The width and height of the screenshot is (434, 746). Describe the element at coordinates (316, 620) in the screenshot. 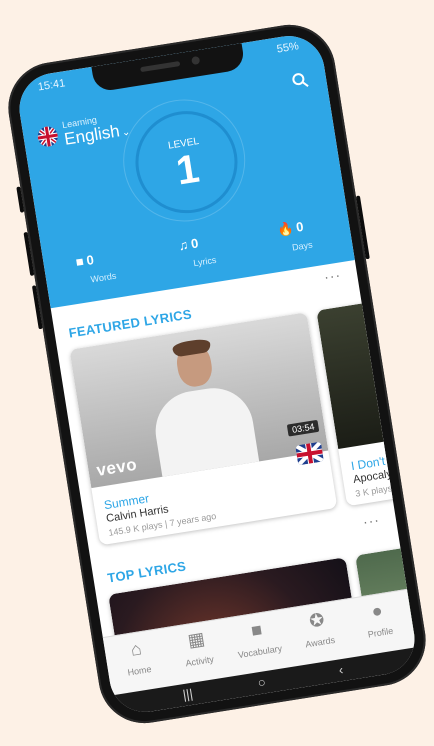

I see `award-icon: ✪` at that location.